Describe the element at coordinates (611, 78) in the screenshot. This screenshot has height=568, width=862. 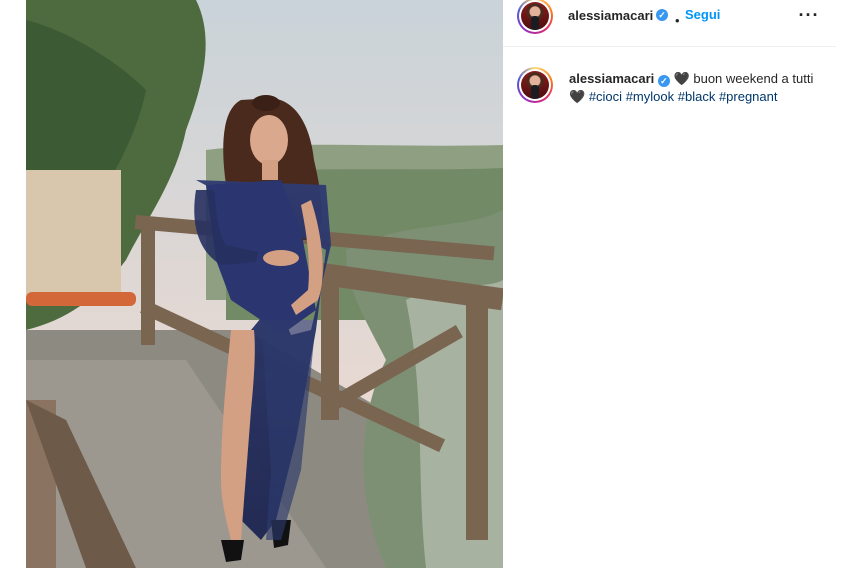
I see `caption-username: alessiamacari` at that location.